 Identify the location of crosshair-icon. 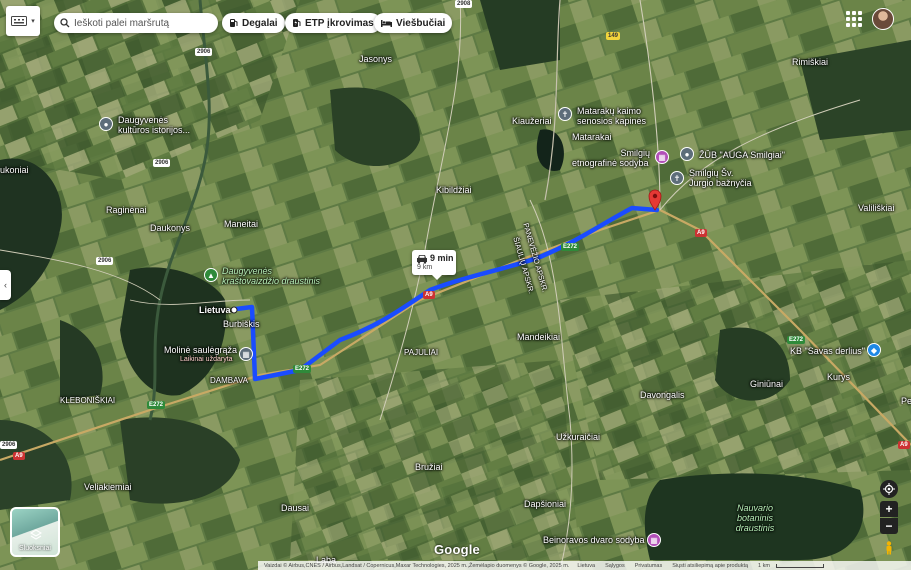
(889, 489).